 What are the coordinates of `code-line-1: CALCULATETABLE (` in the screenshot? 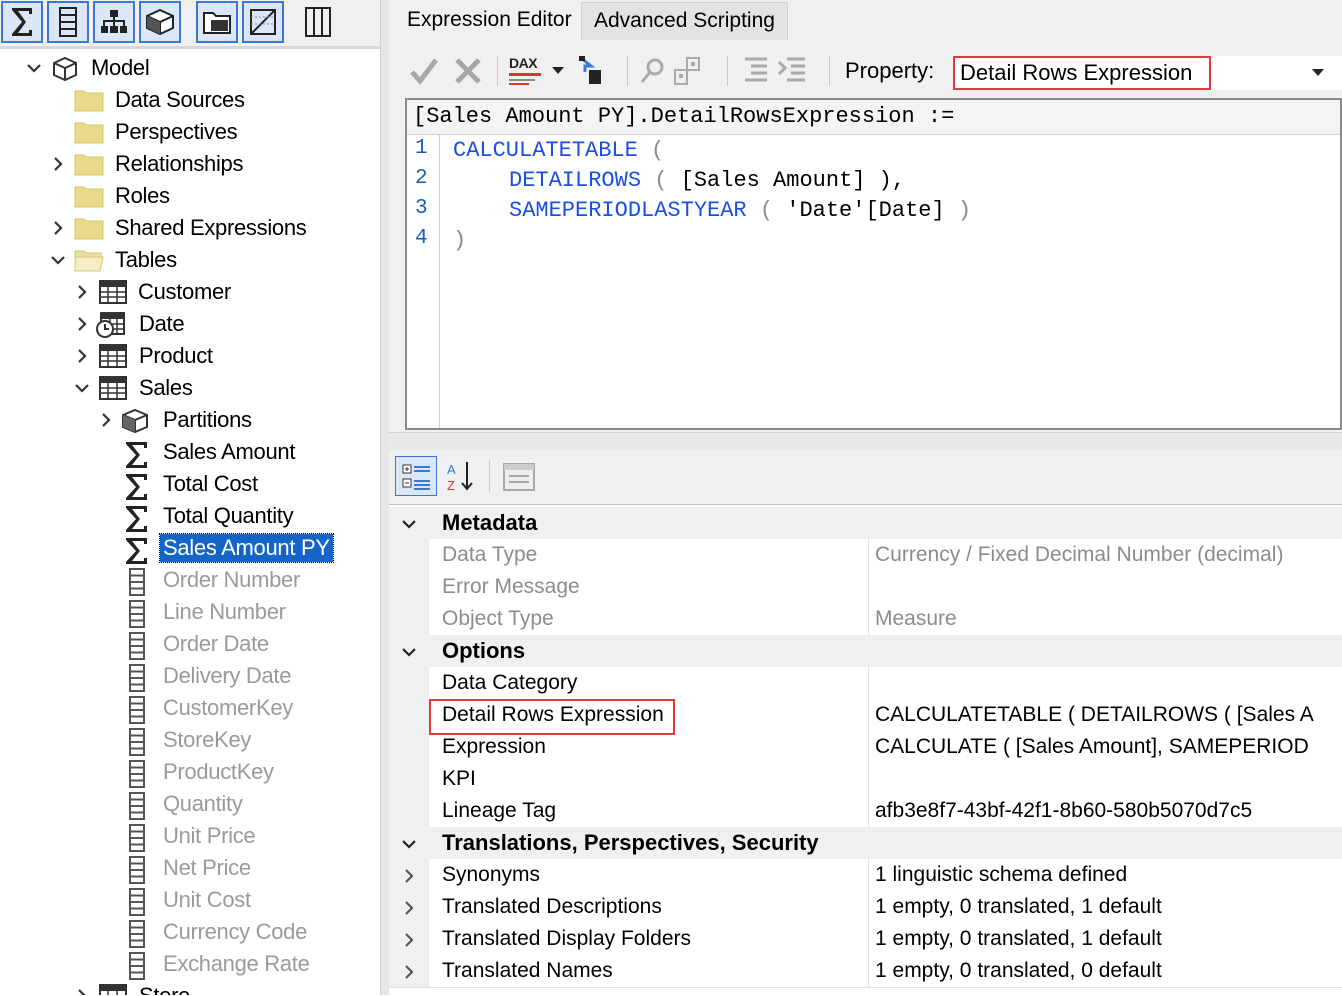 It's located at (558, 150).